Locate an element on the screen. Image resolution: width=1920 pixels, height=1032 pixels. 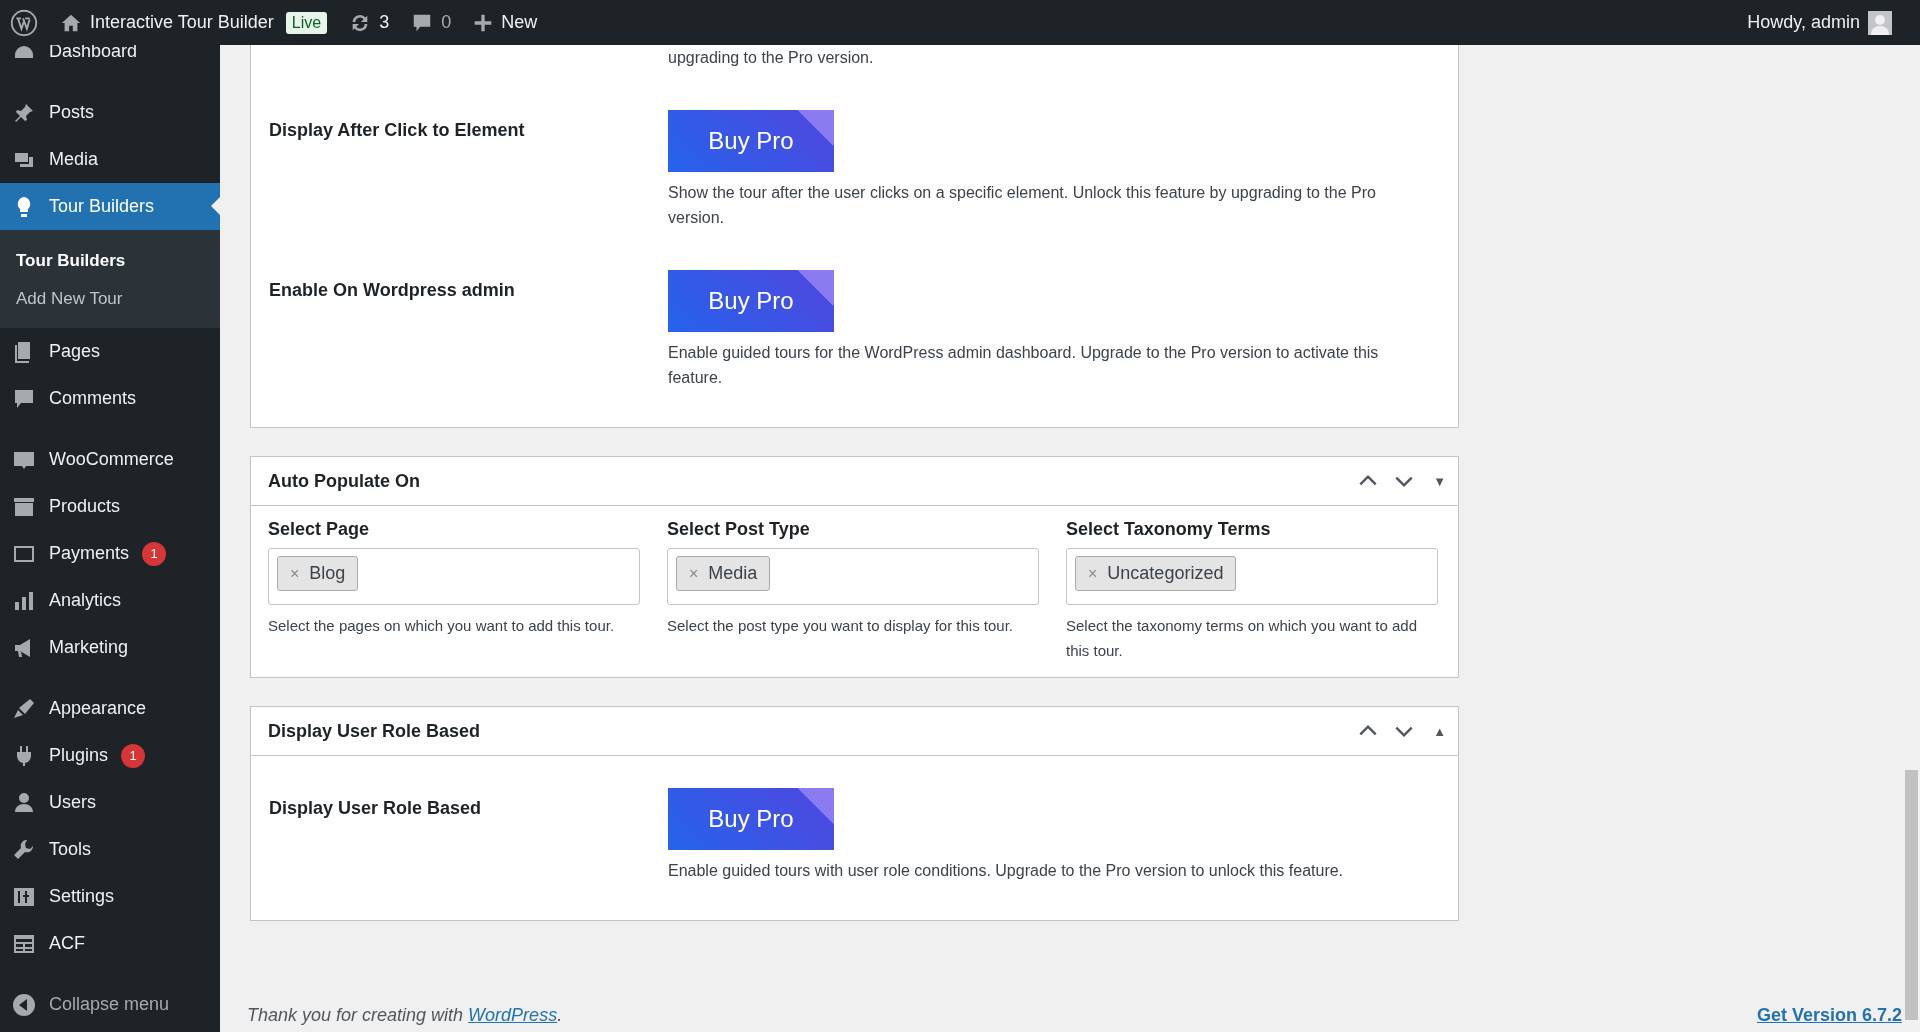
site-name-link: Interactive Tour Builder is located at coordinates (182, 22).